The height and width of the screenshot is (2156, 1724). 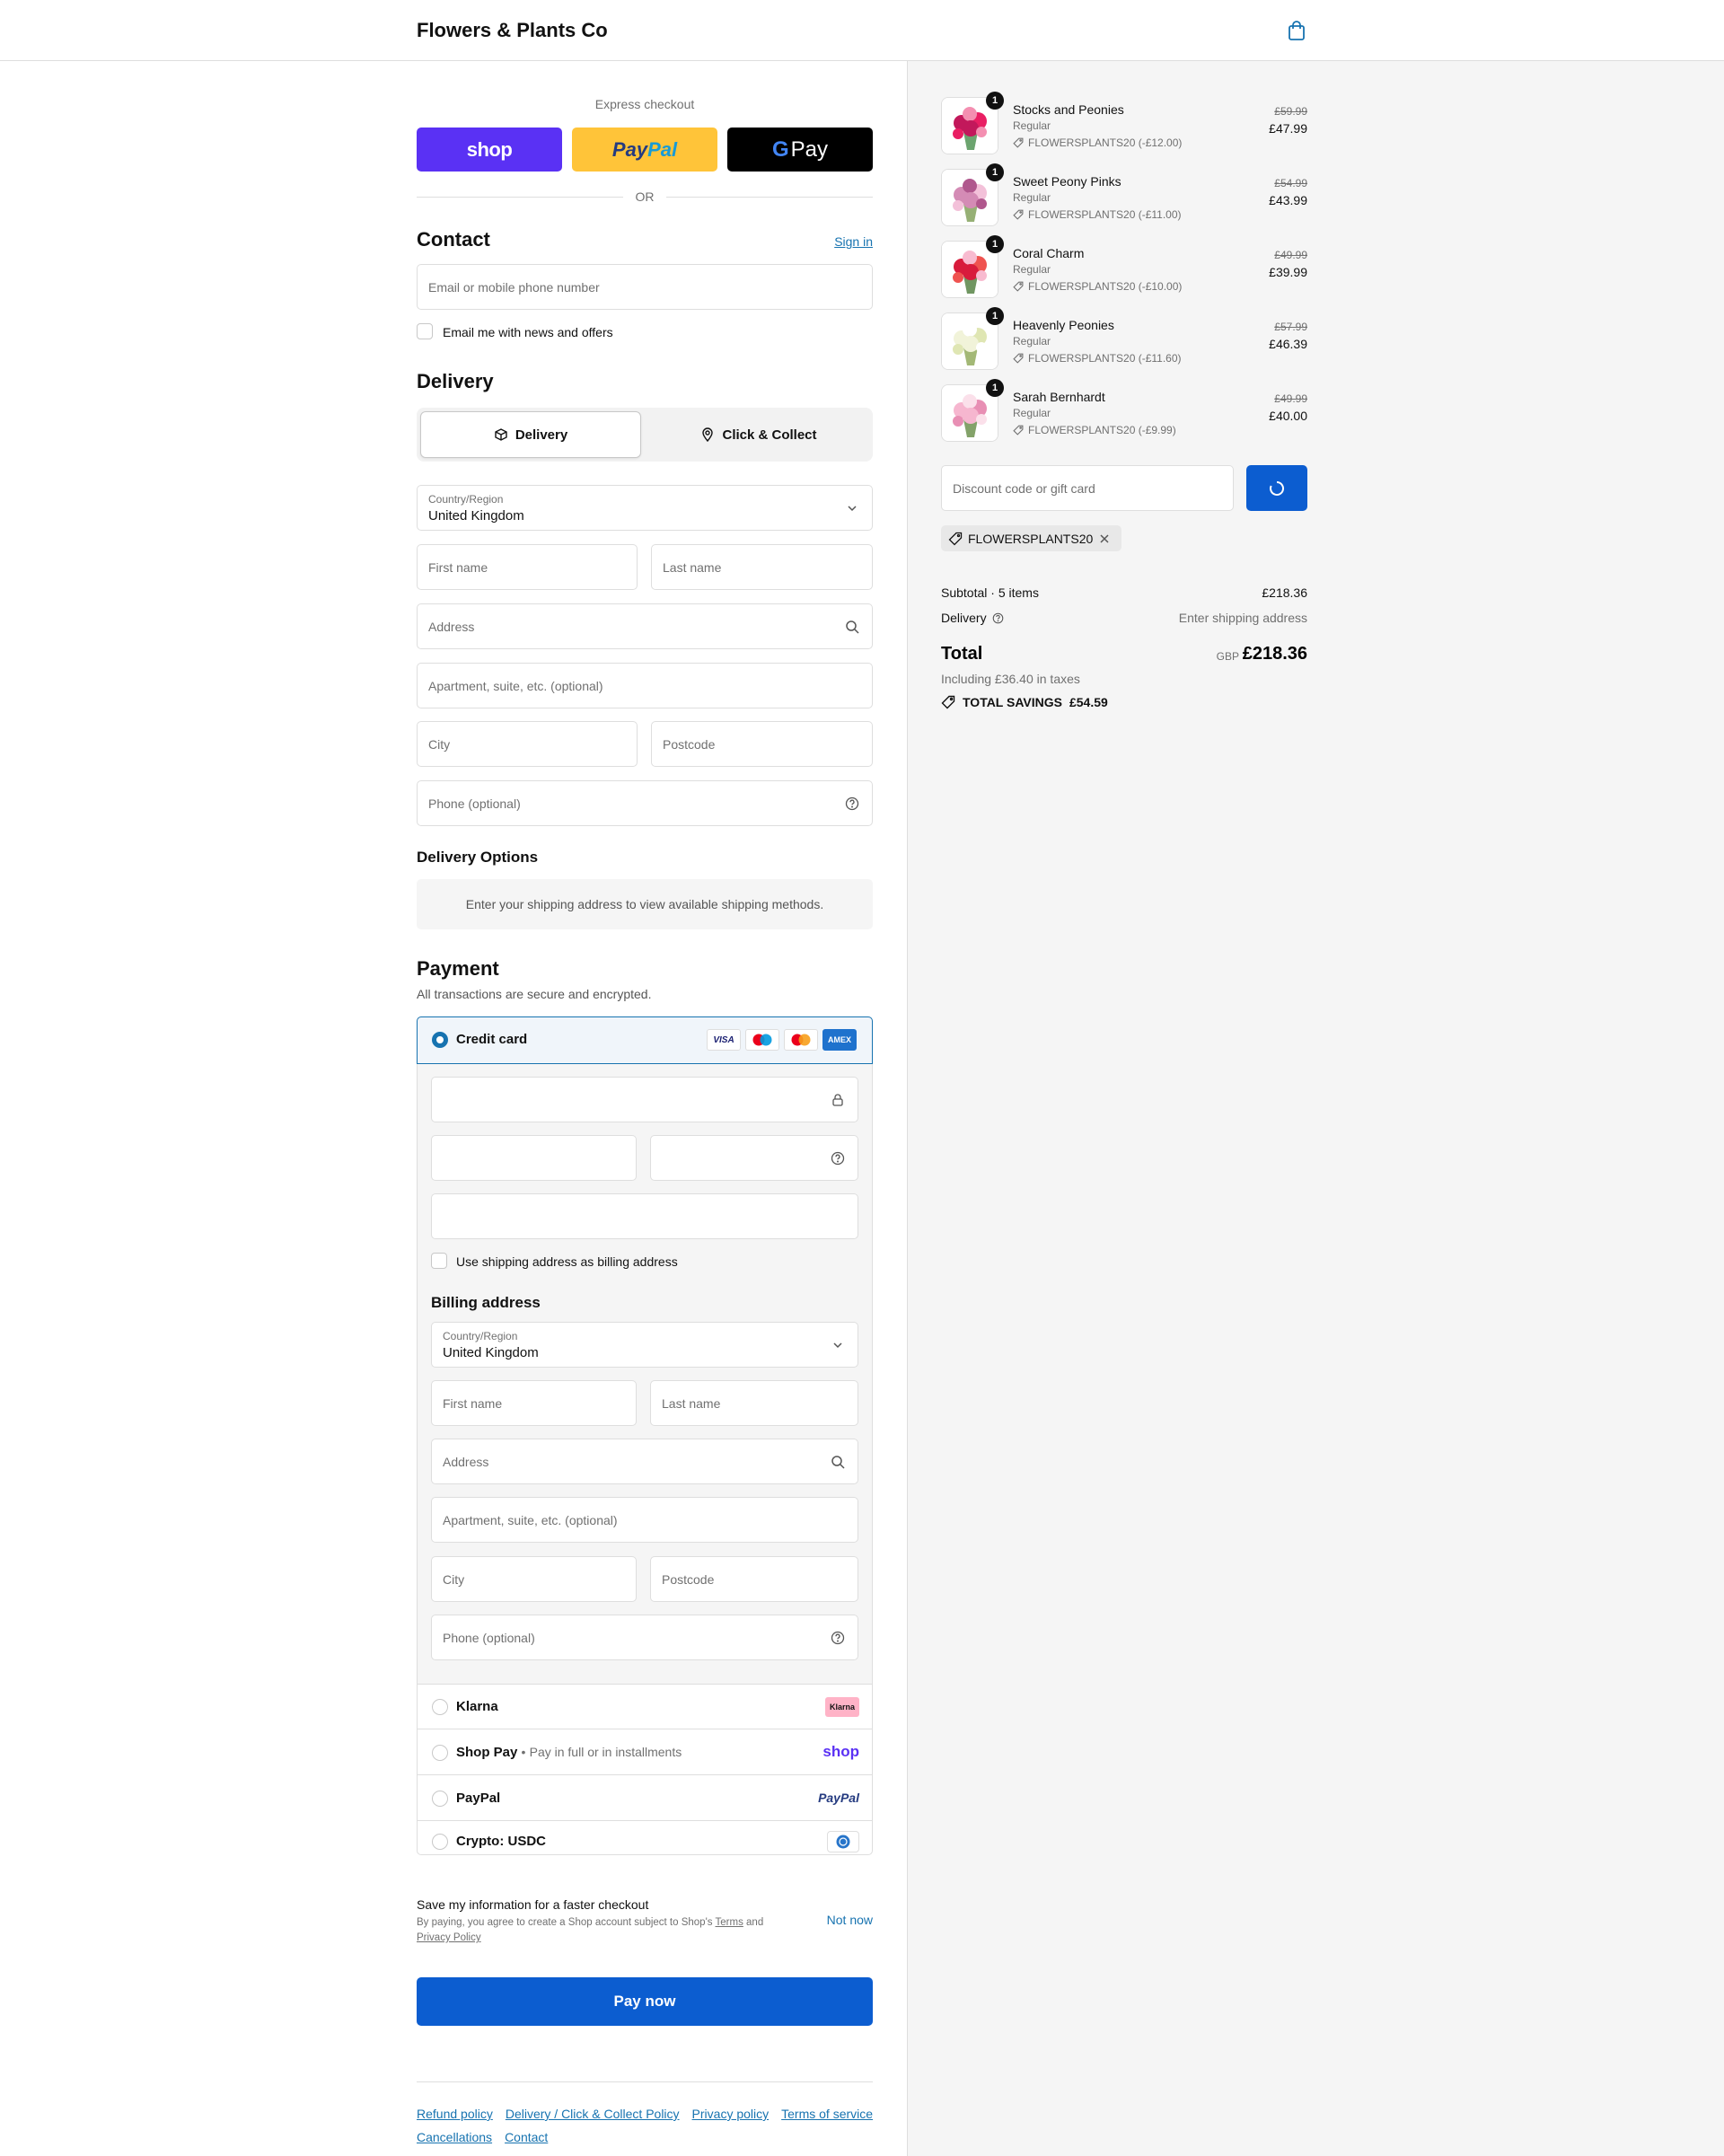 What do you see at coordinates (1288, 344) in the screenshot?
I see `item-price: £46.39` at bounding box center [1288, 344].